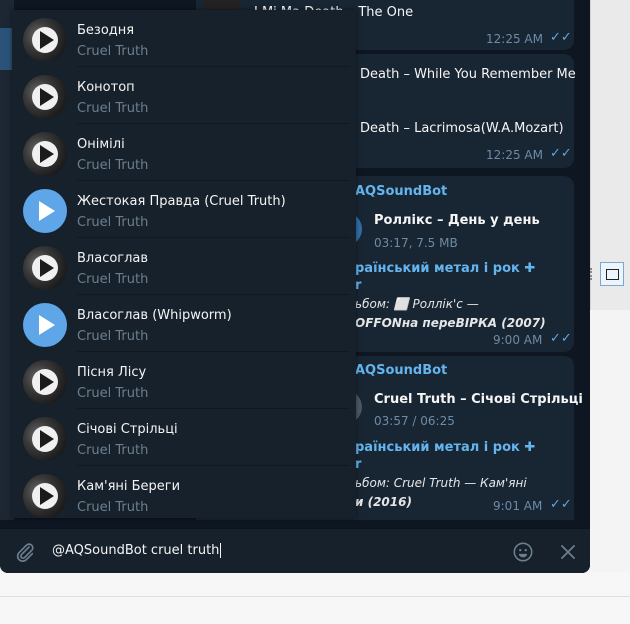  Describe the element at coordinates (181, 38) in the screenshot. I see `result-item: Безодня Cruel Truth` at that location.